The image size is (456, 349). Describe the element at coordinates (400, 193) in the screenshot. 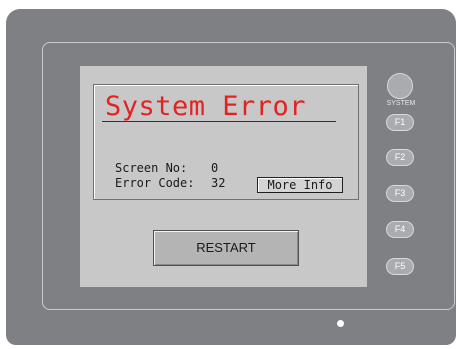

I see `f3-key: F3` at that location.